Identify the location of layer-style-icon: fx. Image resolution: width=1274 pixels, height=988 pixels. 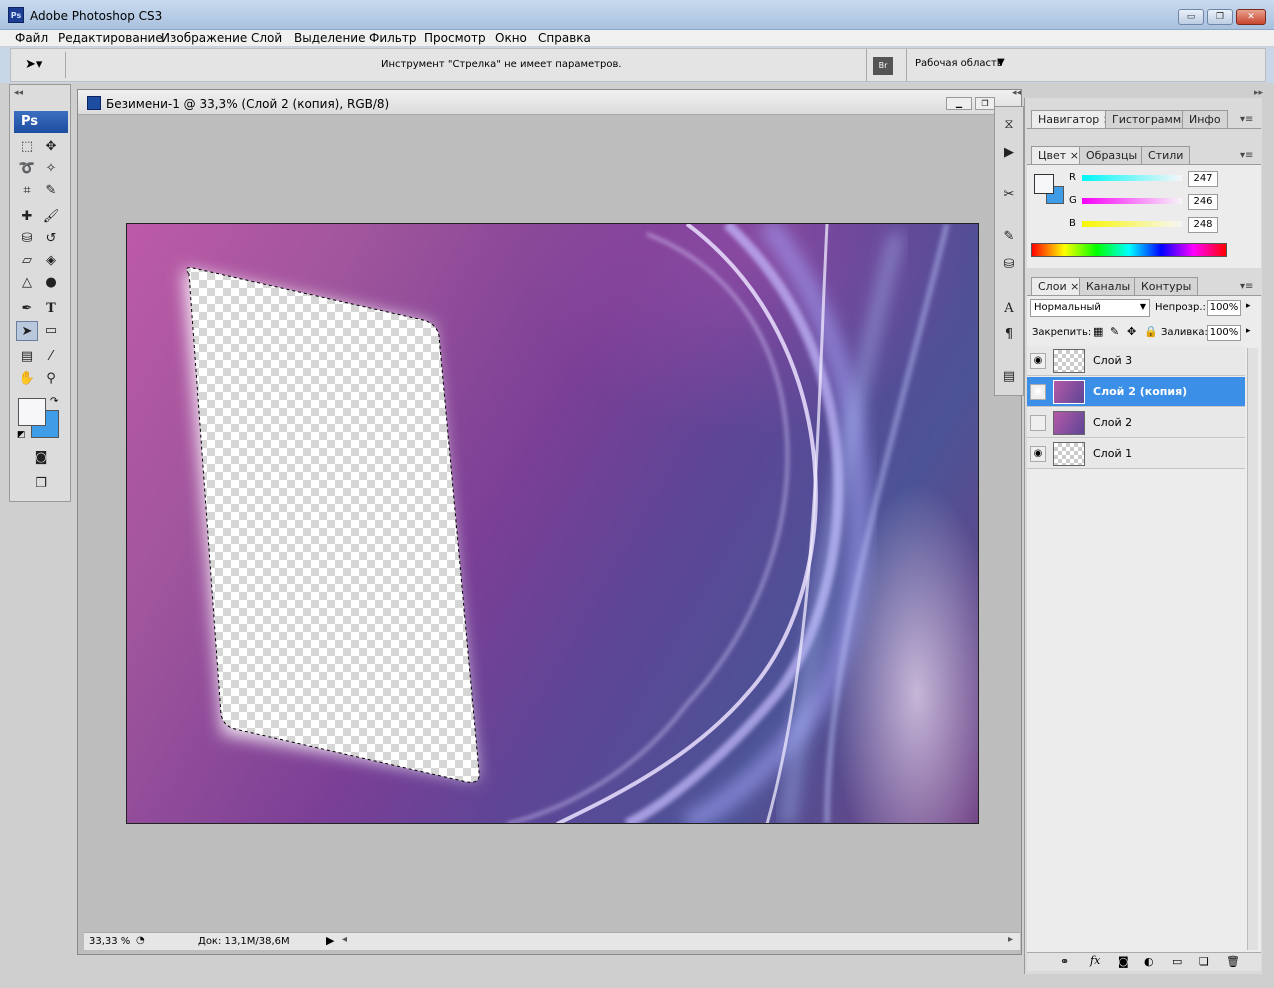
(1095, 960).